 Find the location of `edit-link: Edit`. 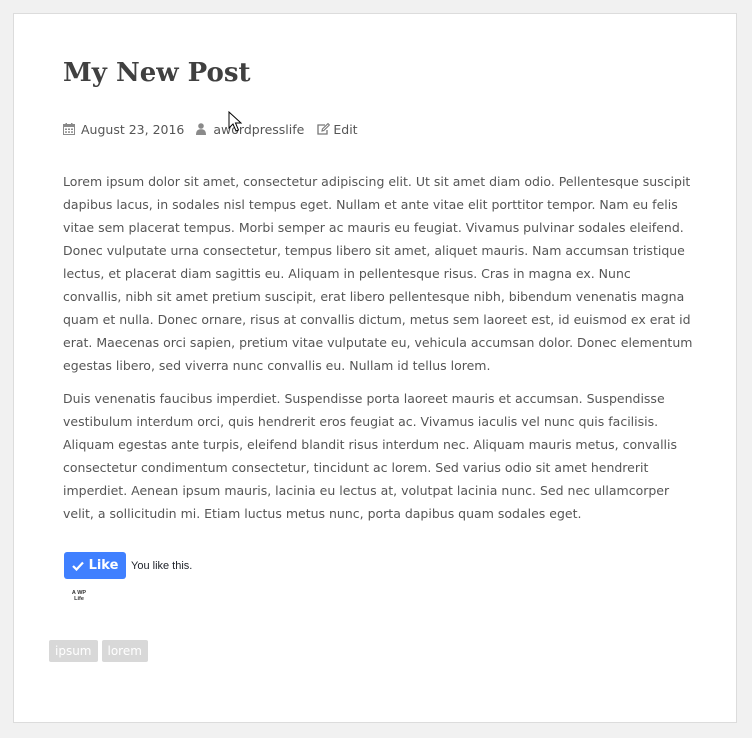

edit-link: Edit is located at coordinates (337, 129).